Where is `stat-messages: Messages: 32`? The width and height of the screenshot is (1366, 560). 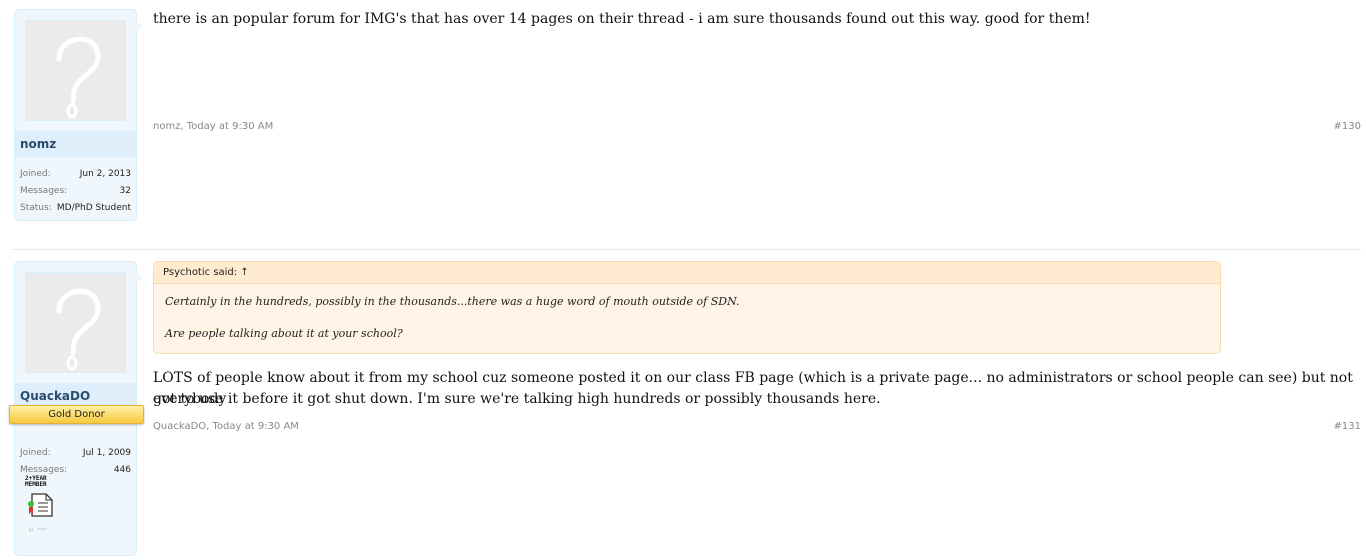 stat-messages: Messages: 32 is located at coordinates (75, 191).